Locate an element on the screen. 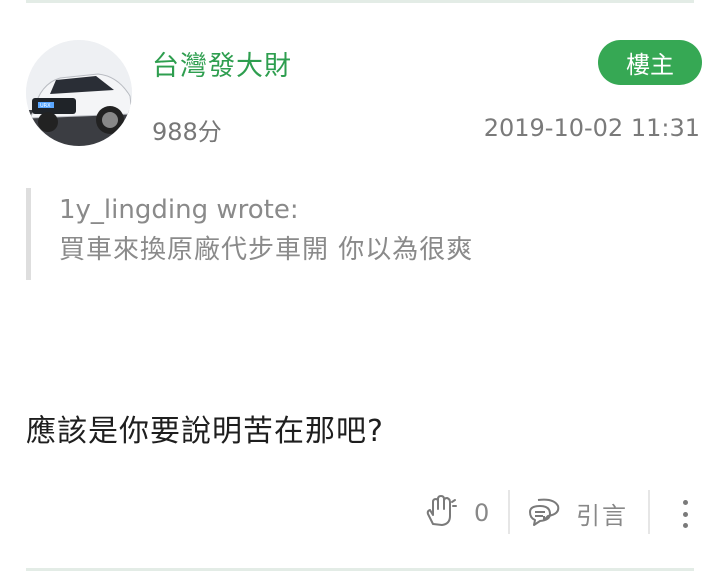  more-vertical-icon is located at coordinates (685, 514).